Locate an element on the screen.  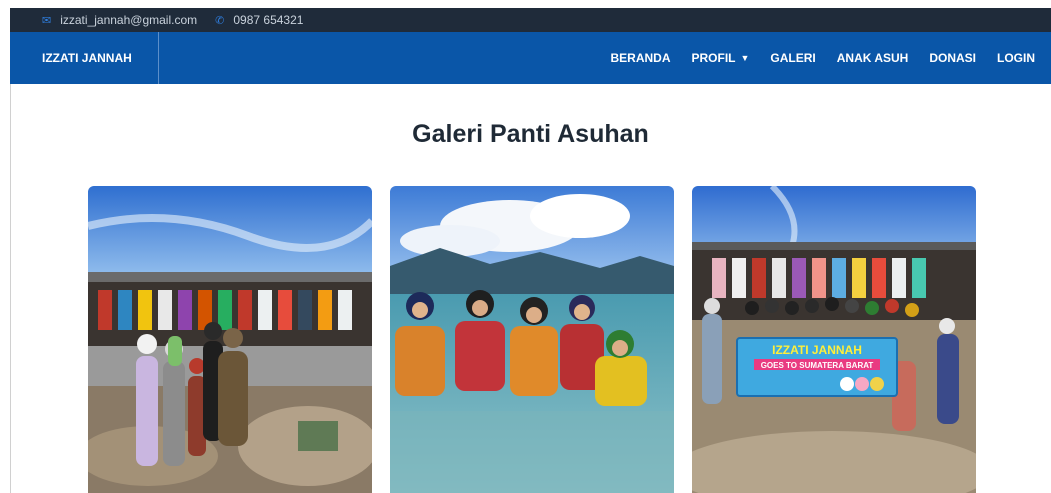
nav-item-login: LOGIN is located at coordinates (1016, 58).